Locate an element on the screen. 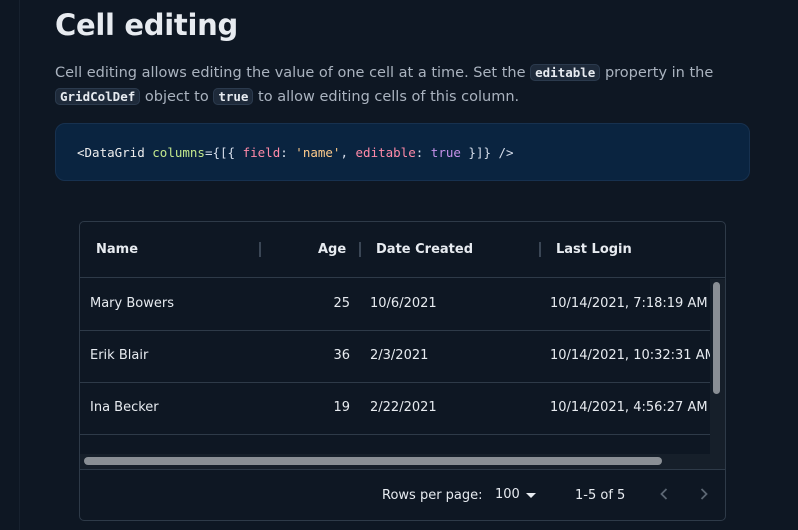 Image resolution: width=798 pixels, height=530 pixels. code-punc: ={[{ is located at coordinates (223, 152).